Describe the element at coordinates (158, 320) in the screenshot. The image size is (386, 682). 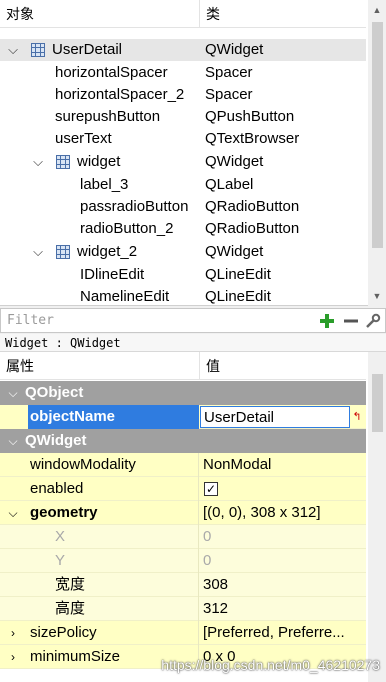
I see `filter-input` at that location.